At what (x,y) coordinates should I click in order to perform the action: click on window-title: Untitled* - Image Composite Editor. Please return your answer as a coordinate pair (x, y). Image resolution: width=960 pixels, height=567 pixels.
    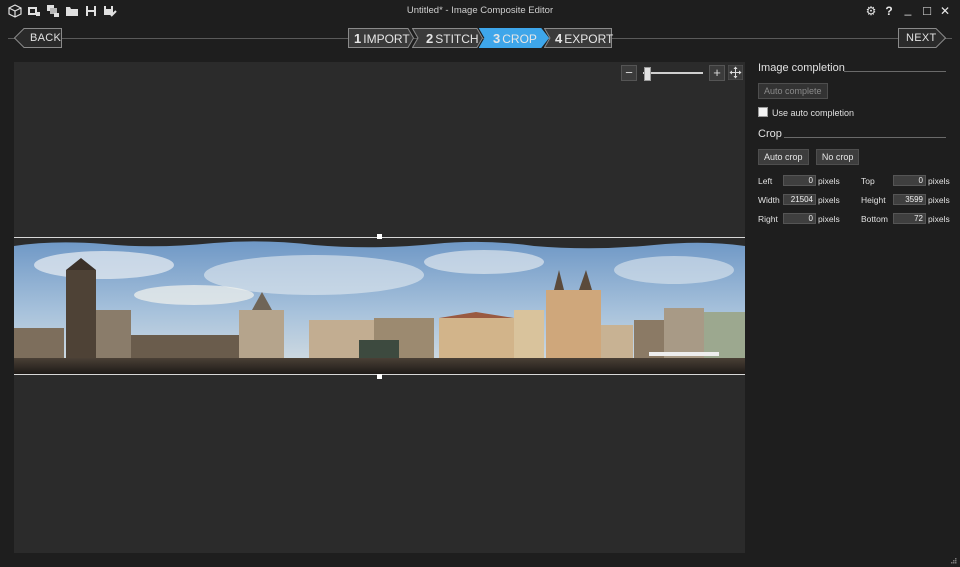
    Looking at the image, I should click on (480, 10).